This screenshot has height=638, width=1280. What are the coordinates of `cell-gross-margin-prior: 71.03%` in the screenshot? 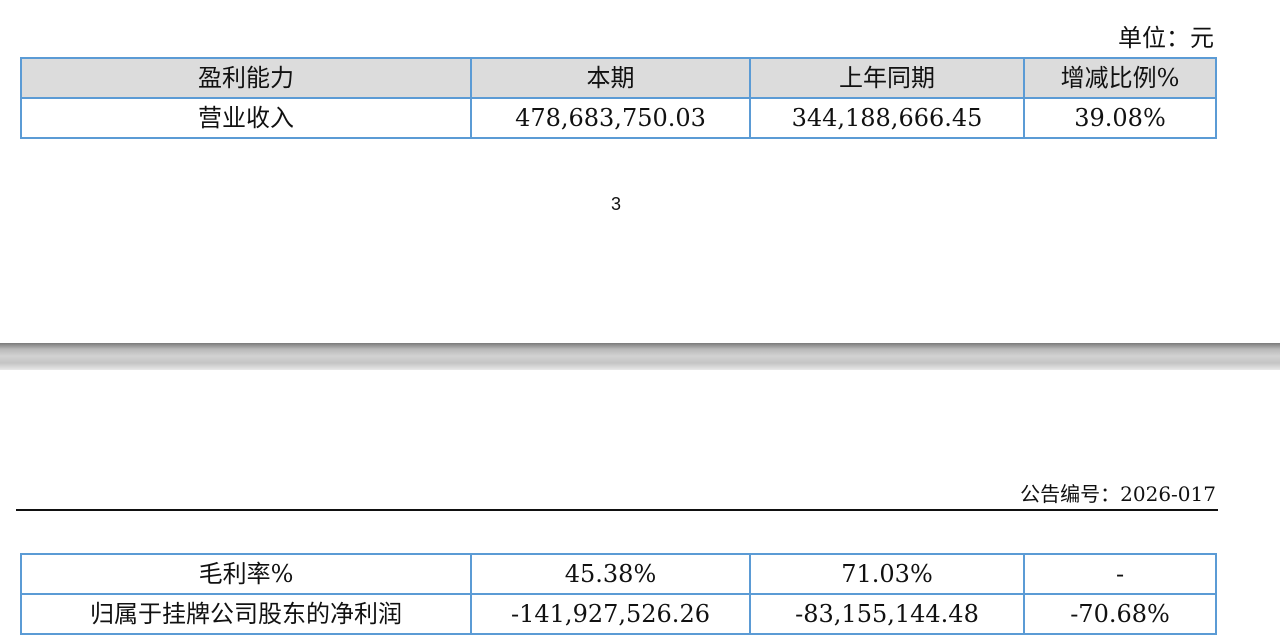 It's located at (887, 574).